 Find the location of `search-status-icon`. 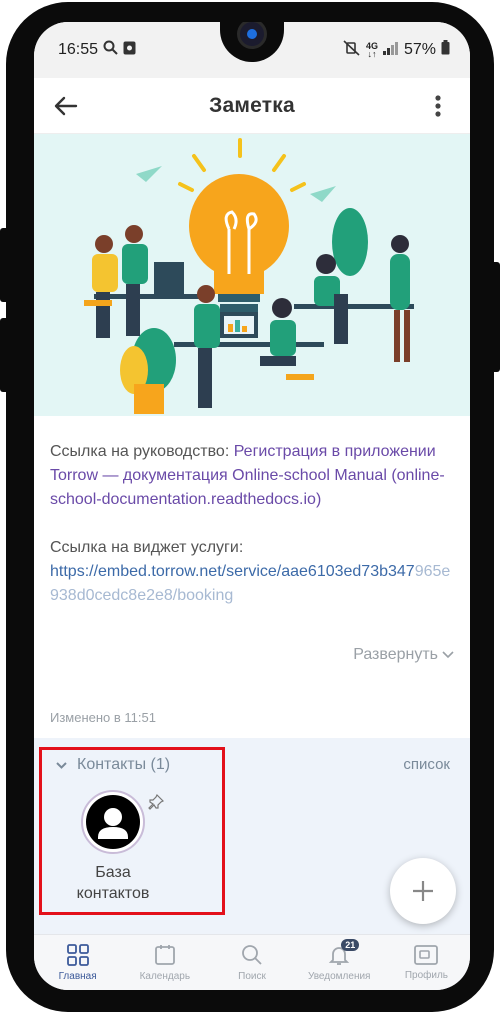

search-status-icon is located at coordinates (110, 50).